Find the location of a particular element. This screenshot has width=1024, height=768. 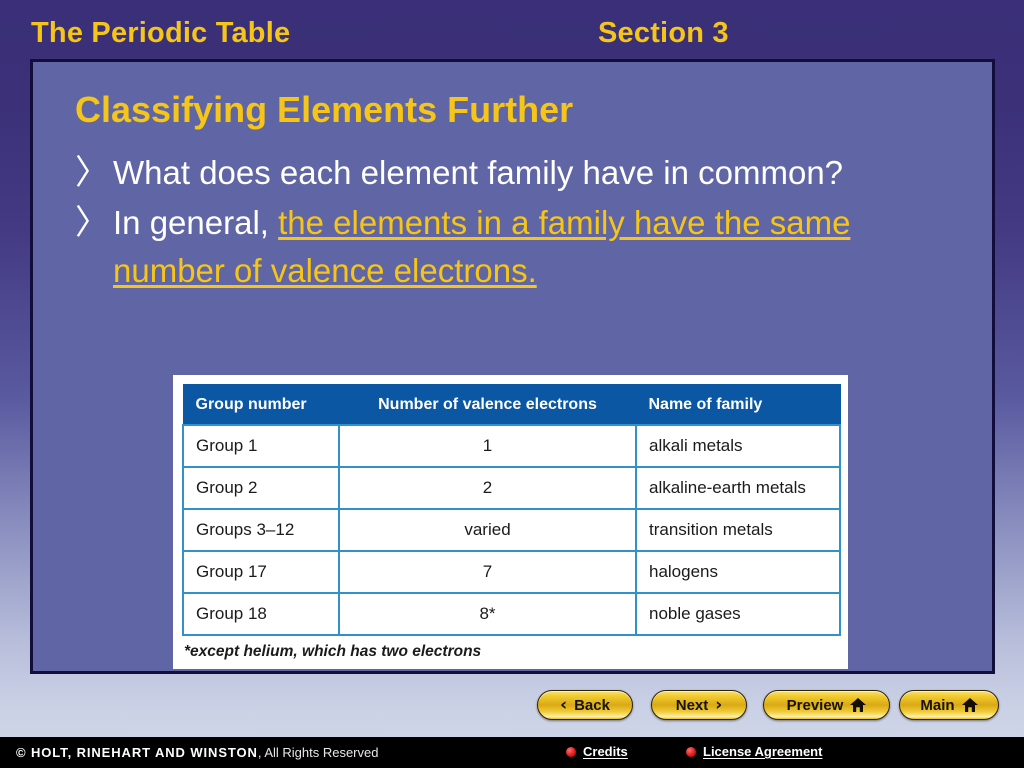

table-header-valence-electrons: Number of valence electrons is located at coordinates (487, 405).